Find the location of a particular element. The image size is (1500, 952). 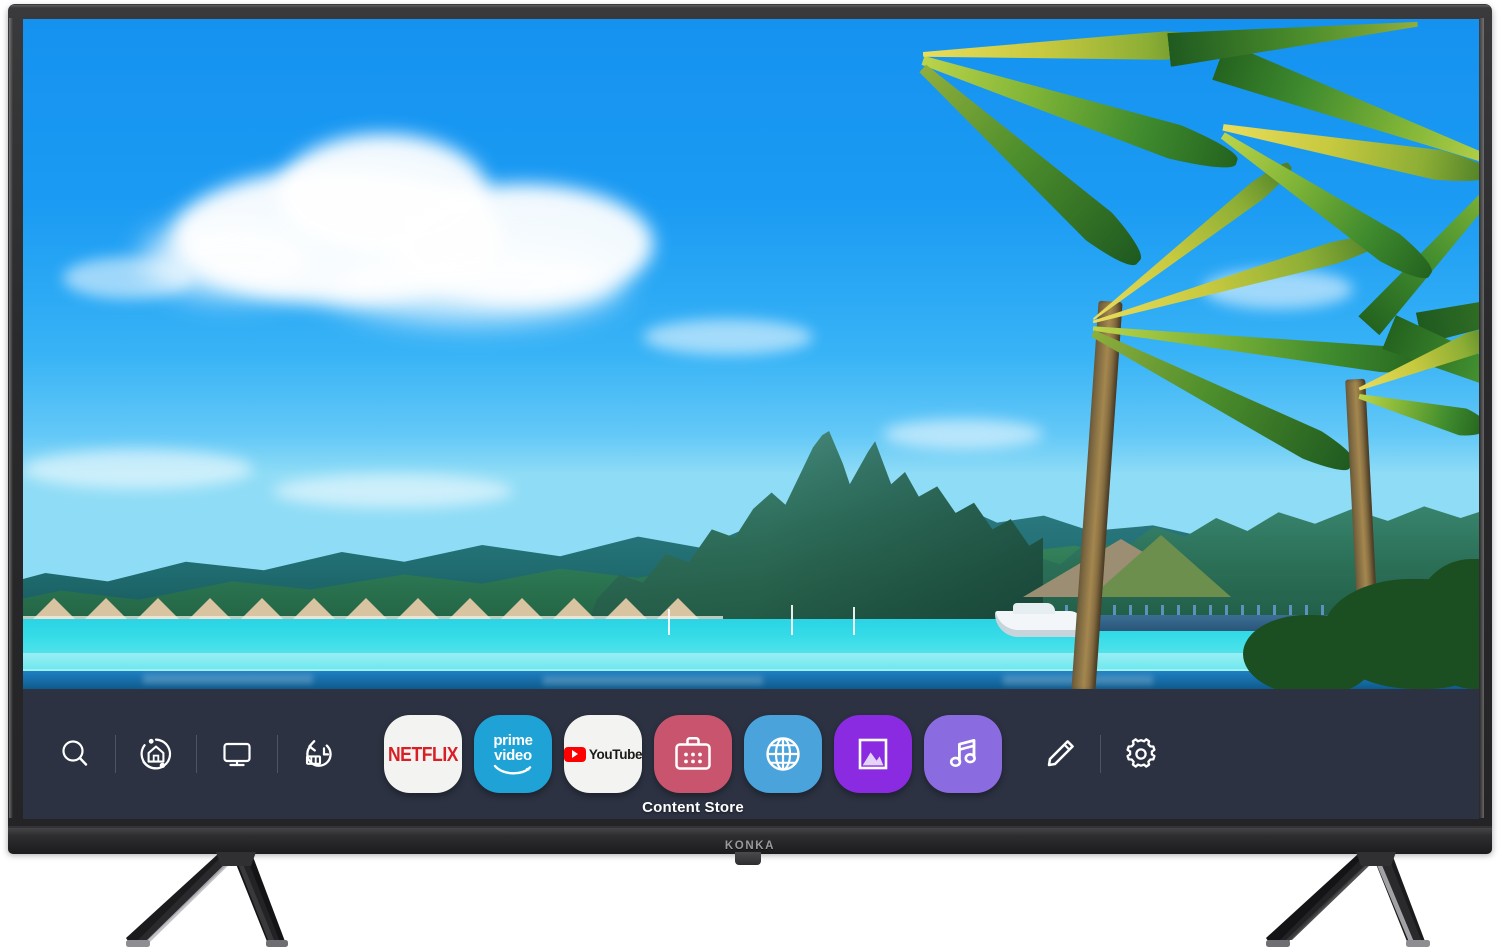

app-tile-netflix: NETFLIX is located at coordinates (423, 754).